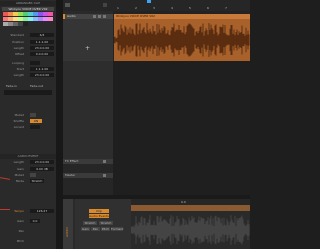 This screenshot has height=249, width=320. I want to click on field-row: Gain 0.00 dB, so click(28, 169).